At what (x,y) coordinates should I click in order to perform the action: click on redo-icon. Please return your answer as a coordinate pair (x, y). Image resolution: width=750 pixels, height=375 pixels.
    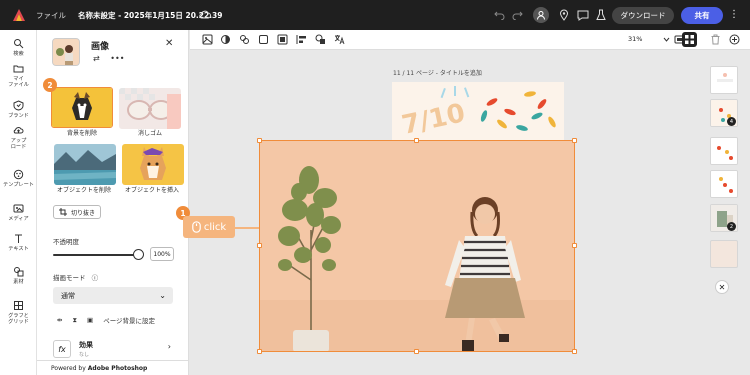
    Looking at the image, I should click on (517, 15).